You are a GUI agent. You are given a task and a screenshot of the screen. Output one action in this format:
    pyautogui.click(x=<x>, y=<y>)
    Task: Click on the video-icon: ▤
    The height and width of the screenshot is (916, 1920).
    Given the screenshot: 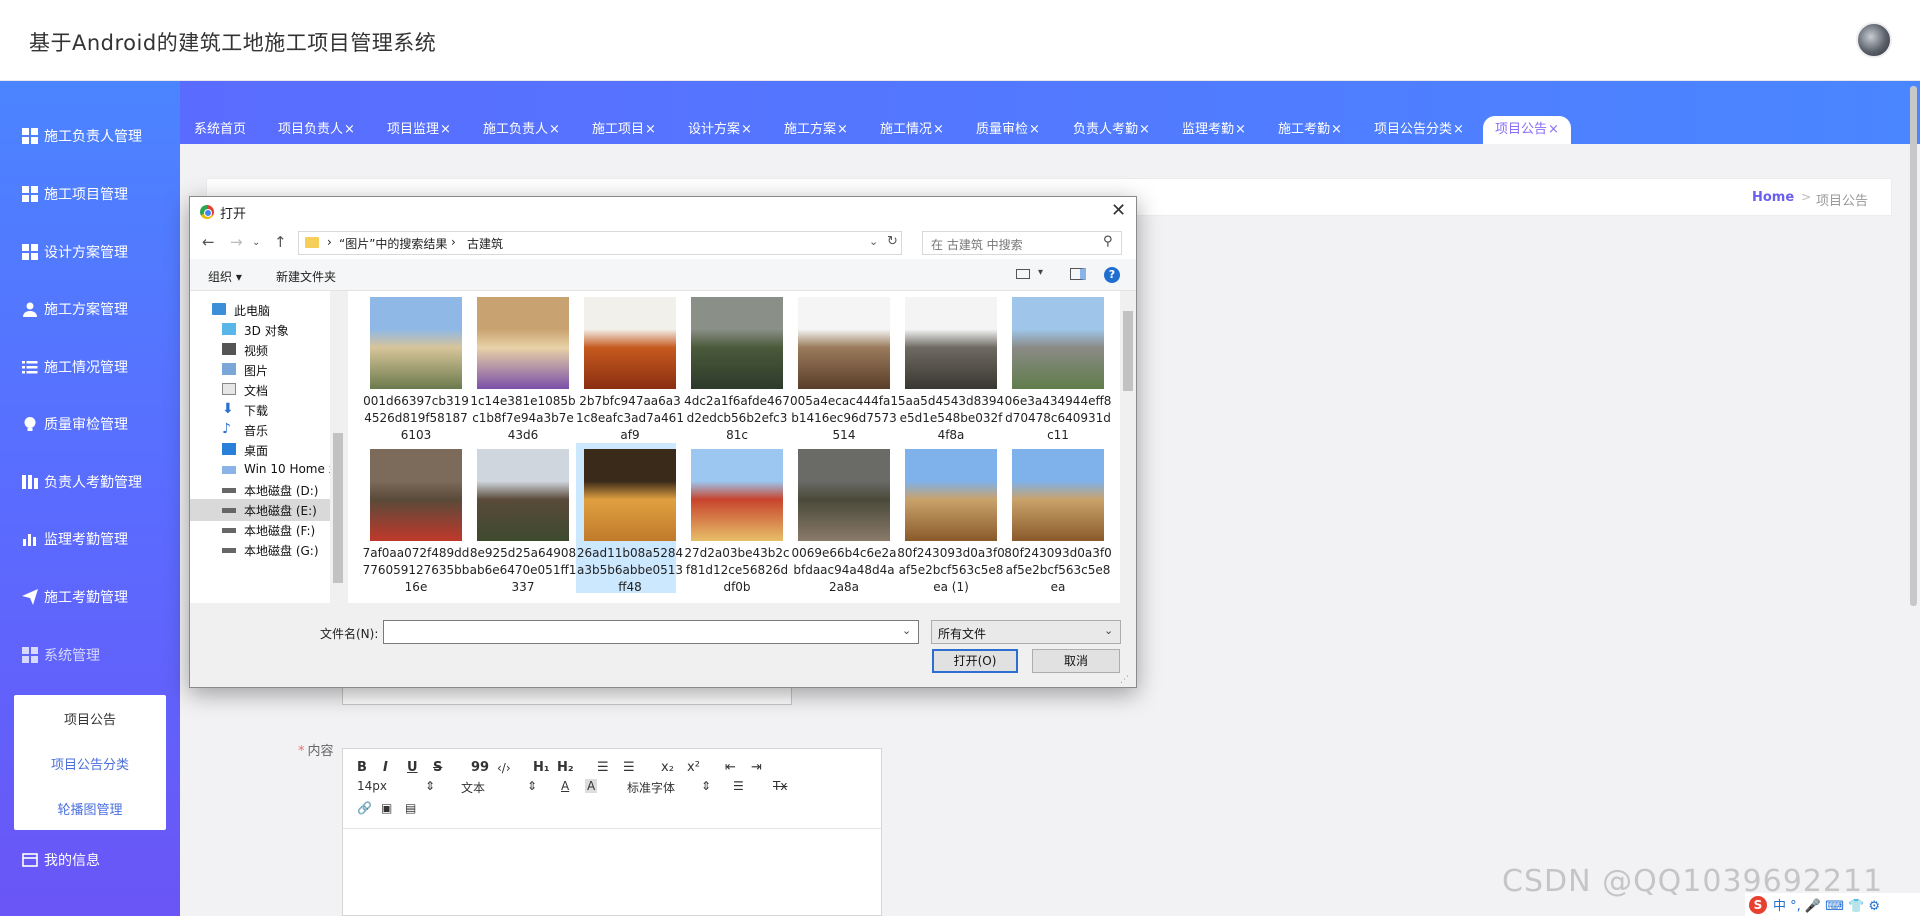 What is the action you would take?
    pyautogui.click(x=410, y=808)
    